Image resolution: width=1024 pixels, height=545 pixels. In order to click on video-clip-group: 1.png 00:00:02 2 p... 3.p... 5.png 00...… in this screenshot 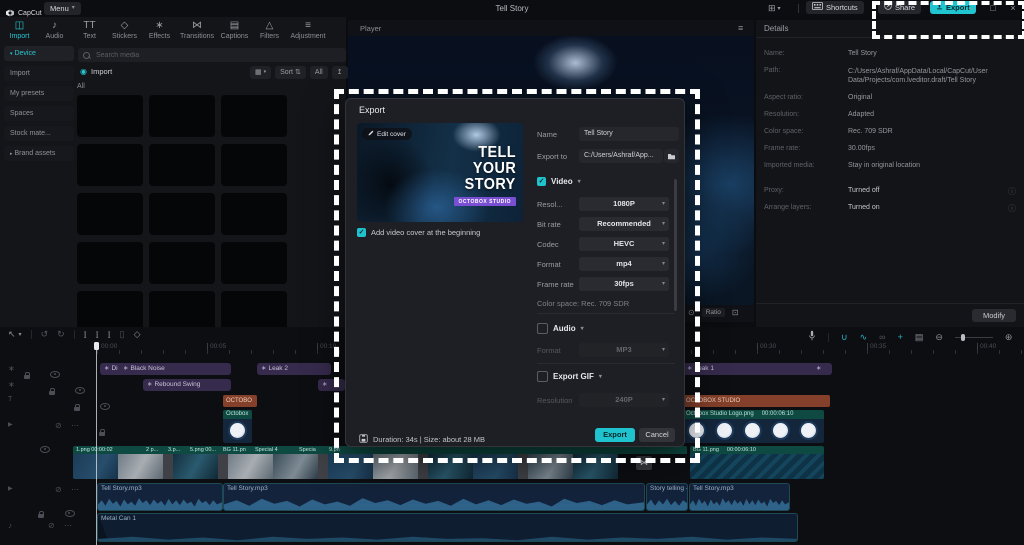, I will do `click(380, 462)`.